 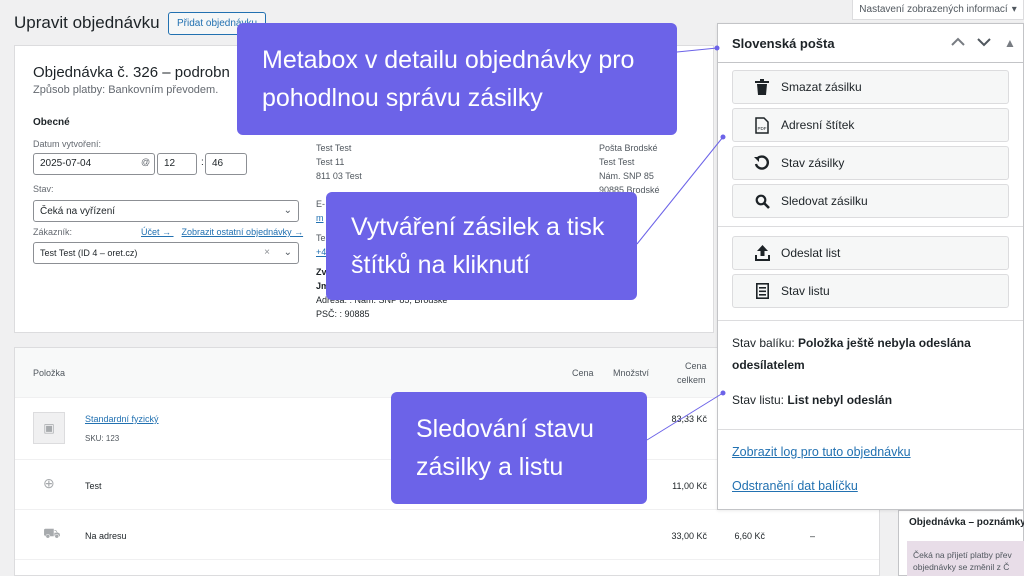 What do you see at coordinates (631, 373) in the screenshot?
I see `col-qty: Množství` at bounding box center [631, 373].